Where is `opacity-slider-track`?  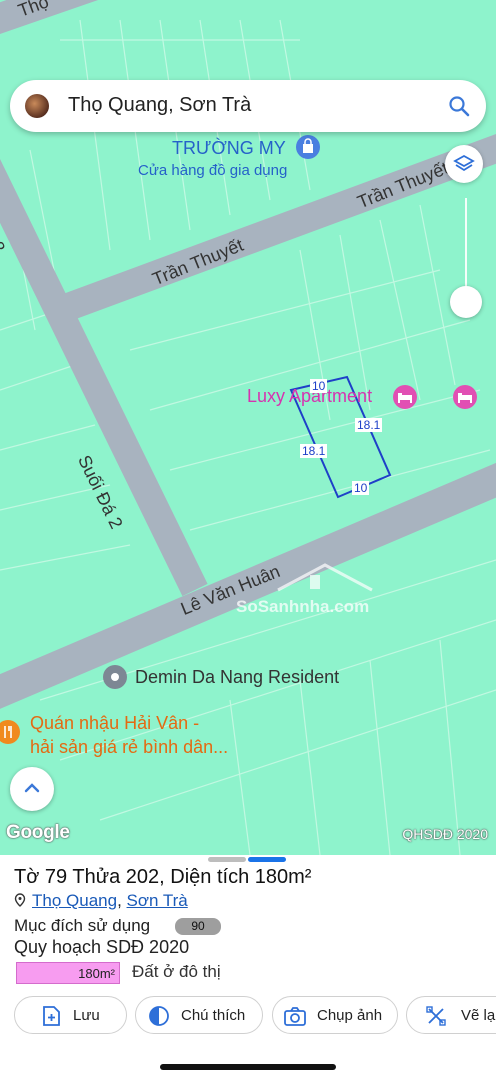 opacity-slider-track is located at coordinates (466, 243).